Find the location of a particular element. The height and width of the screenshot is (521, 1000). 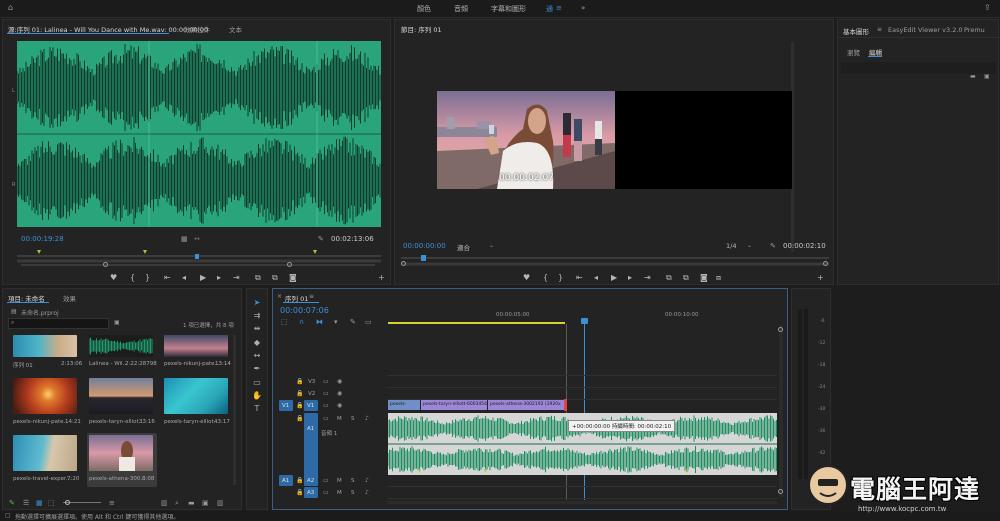

audio-waveform is located at coordinates (199, 134).